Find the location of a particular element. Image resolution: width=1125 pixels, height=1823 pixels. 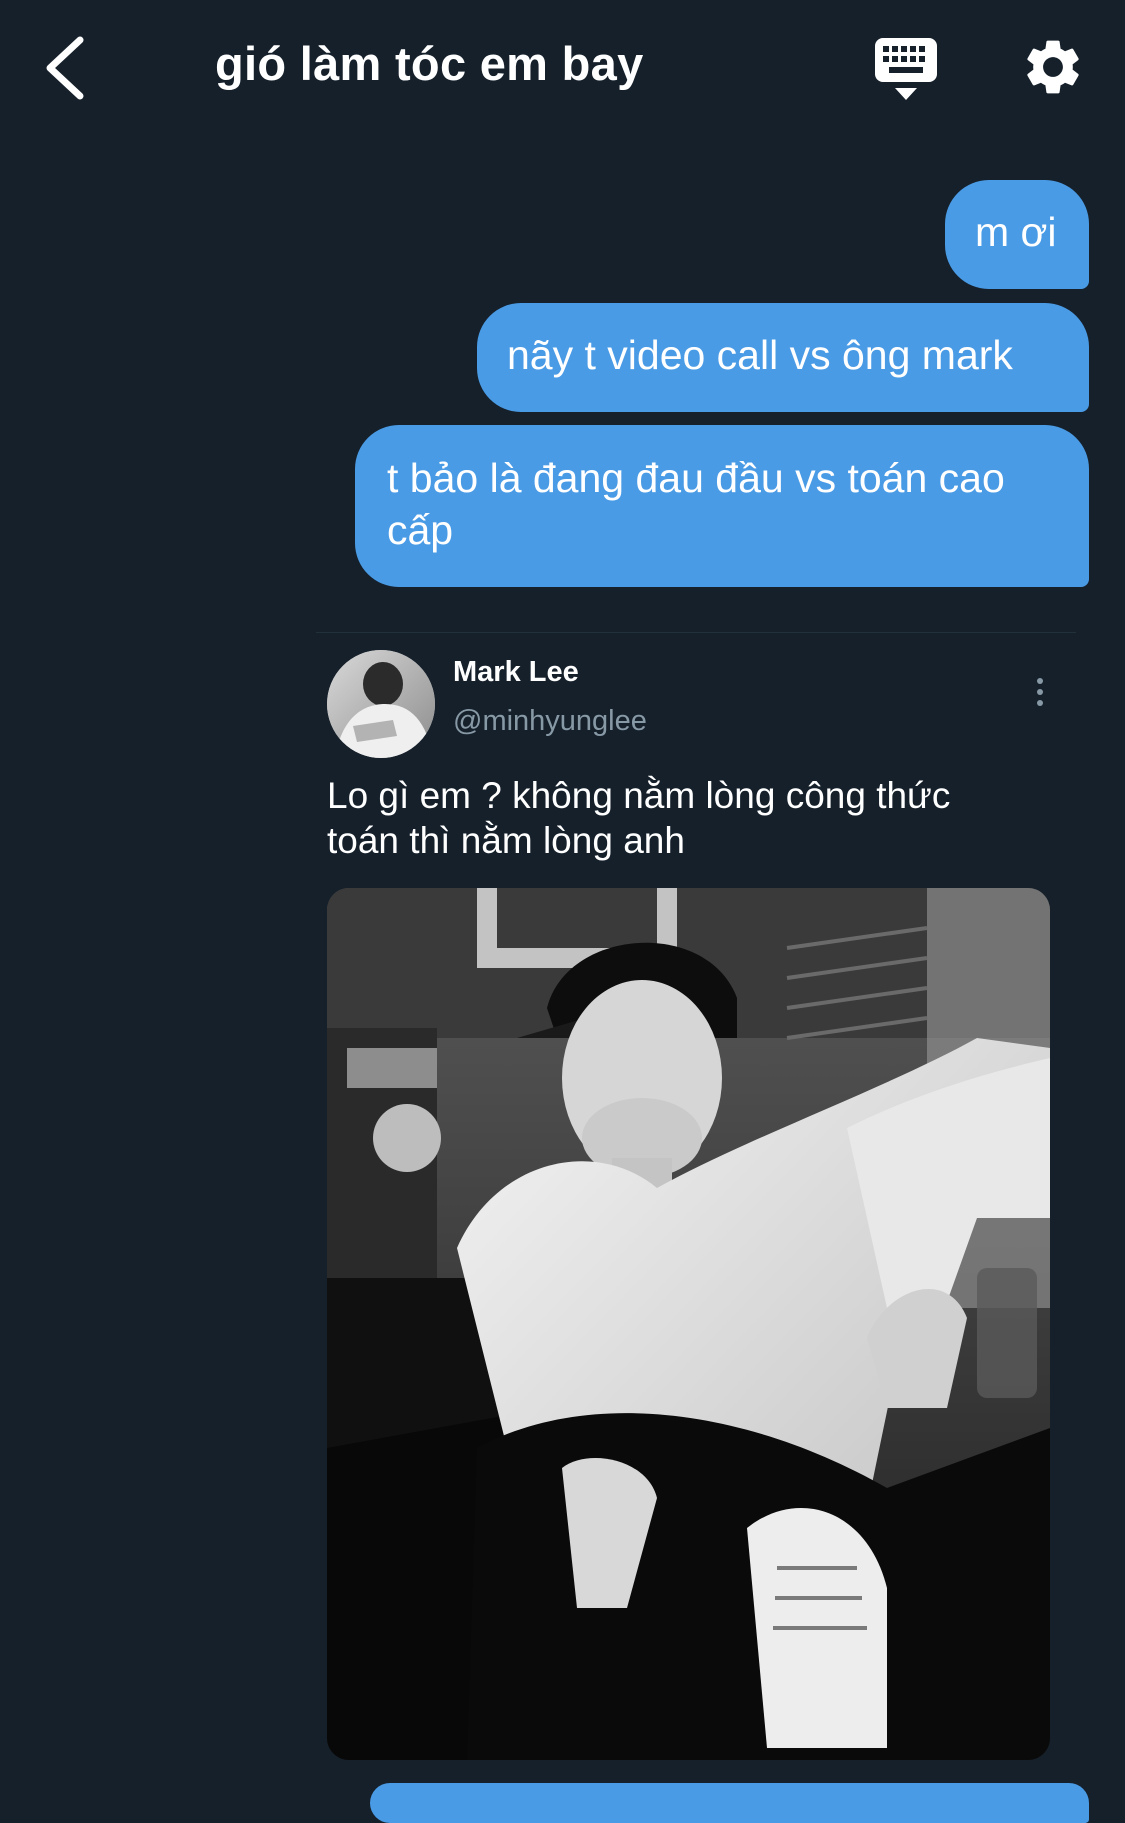

message-bubble: nãy t video call vs ông mark is located at coordinates (783, 357).